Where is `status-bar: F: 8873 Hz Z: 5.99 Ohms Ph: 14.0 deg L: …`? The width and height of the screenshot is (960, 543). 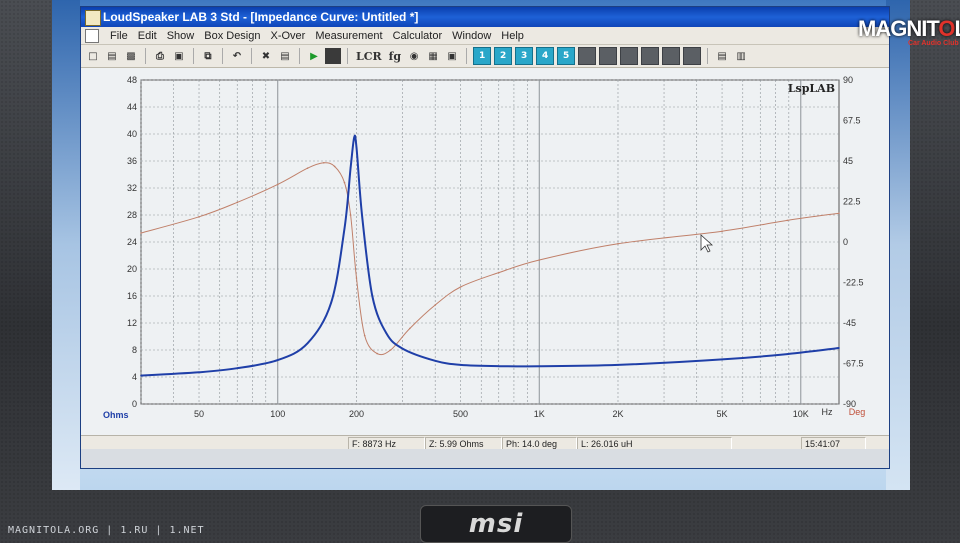 status-bar: F: 8873 Hz Z: 5.99 Ohms Ph: 14.0 deg L: … is located at coordinates (485, 443).